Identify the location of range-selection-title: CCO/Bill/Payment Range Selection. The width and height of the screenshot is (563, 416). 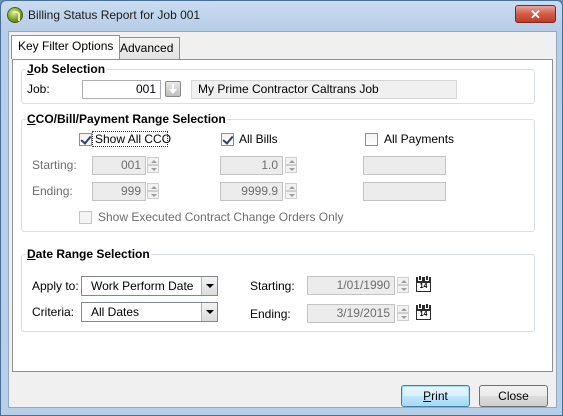
(126, 119).